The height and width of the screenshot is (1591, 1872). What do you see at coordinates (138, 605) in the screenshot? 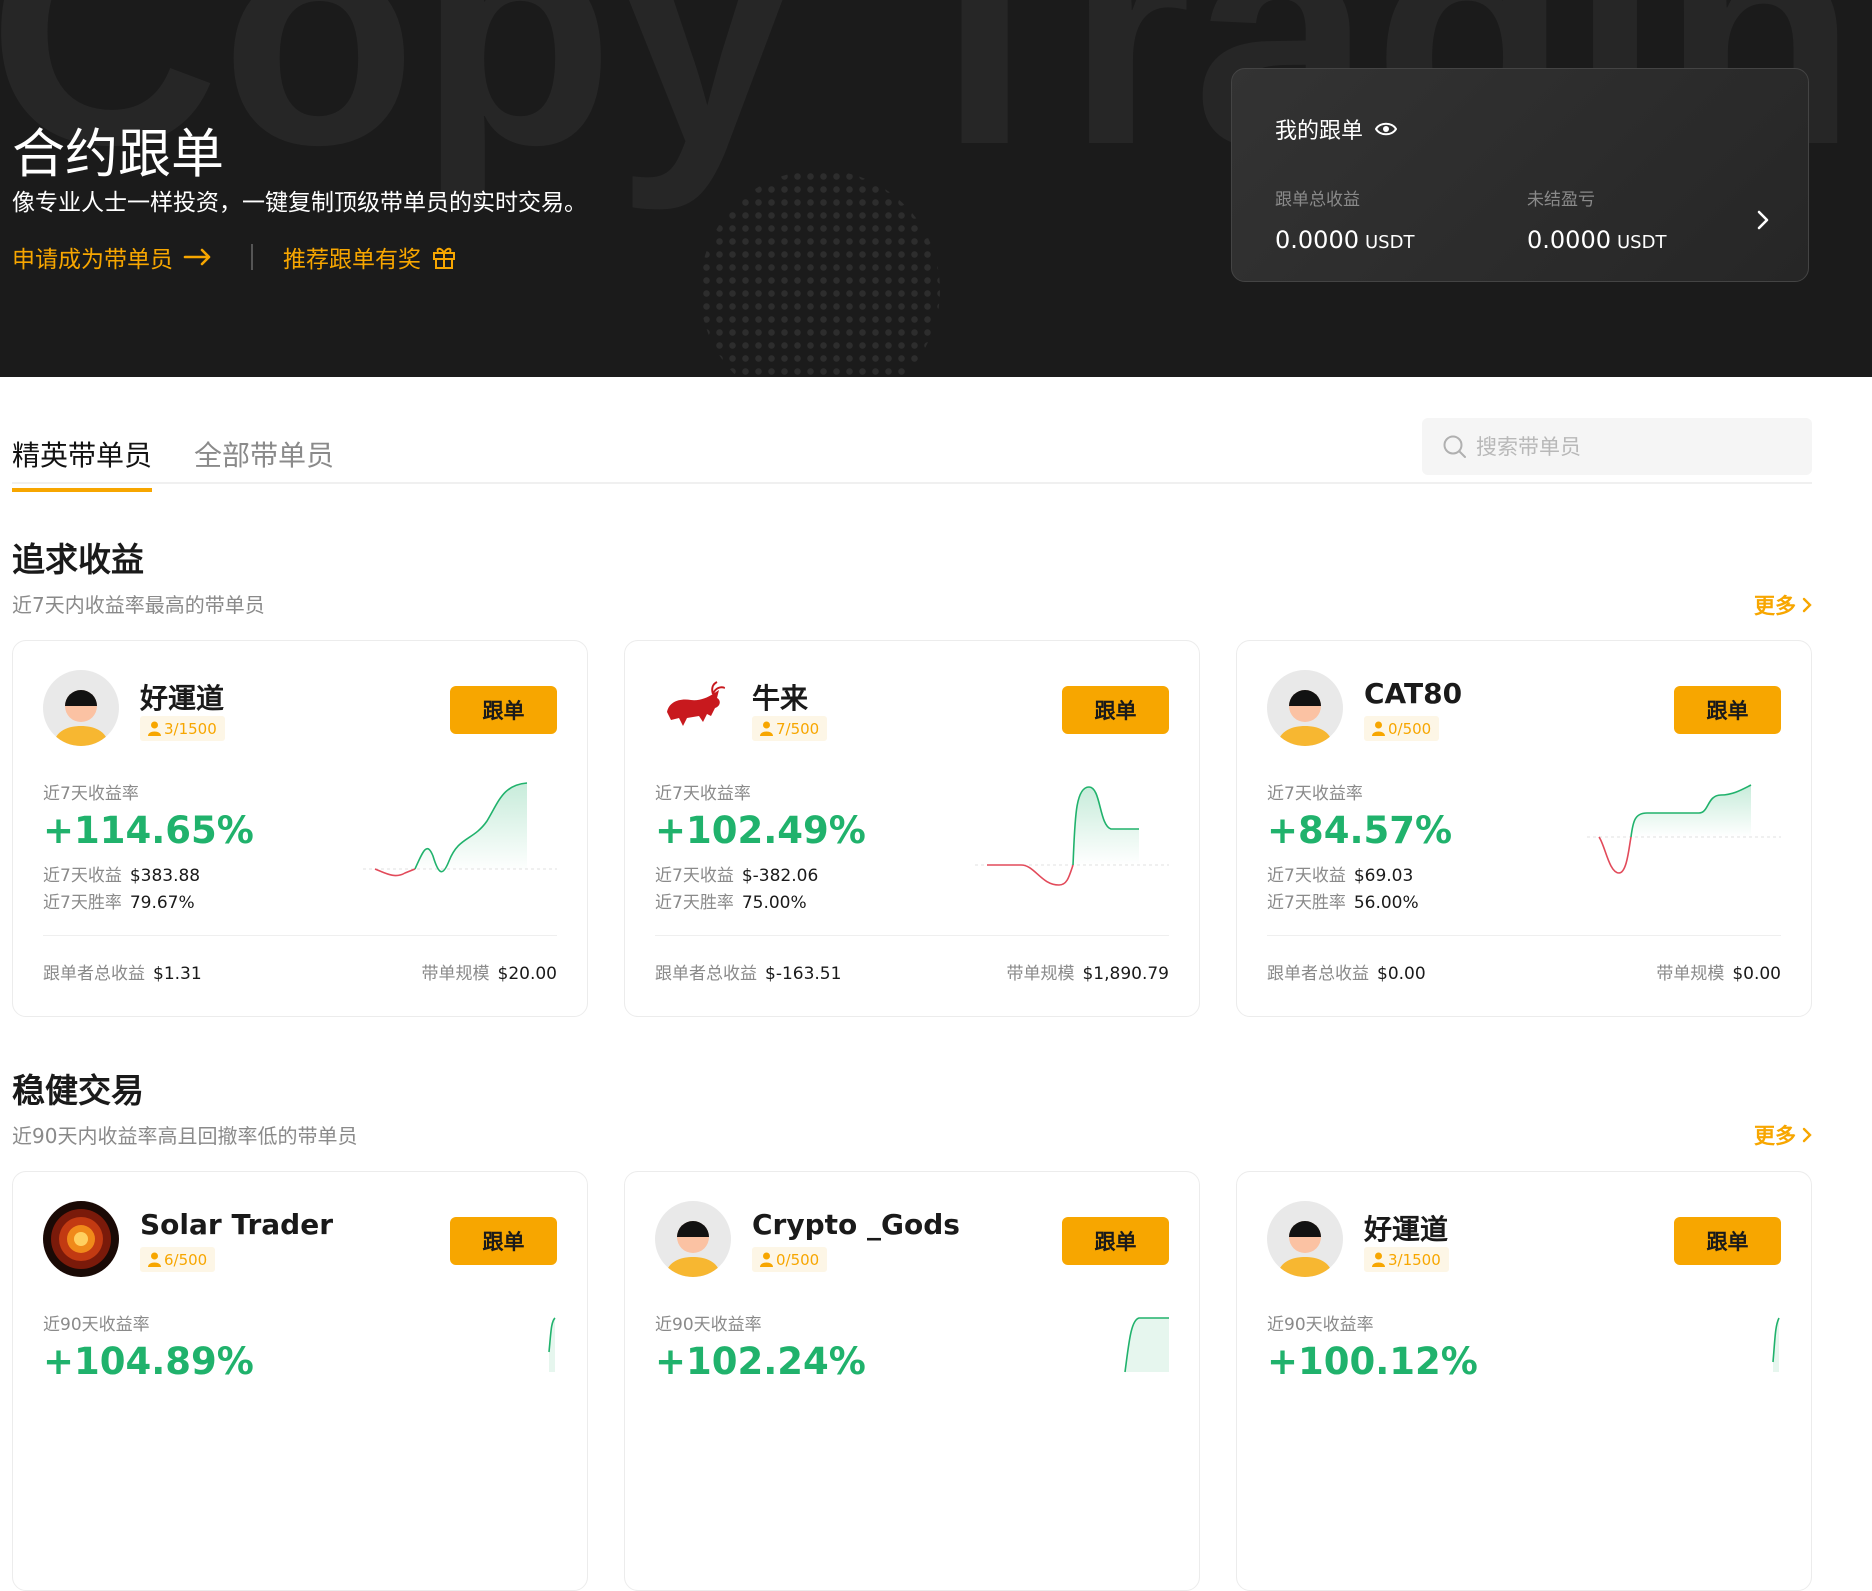
I see `section-subtitle-profit: 近7天内收益率最高的带单员` at bounding box center [138, 605].